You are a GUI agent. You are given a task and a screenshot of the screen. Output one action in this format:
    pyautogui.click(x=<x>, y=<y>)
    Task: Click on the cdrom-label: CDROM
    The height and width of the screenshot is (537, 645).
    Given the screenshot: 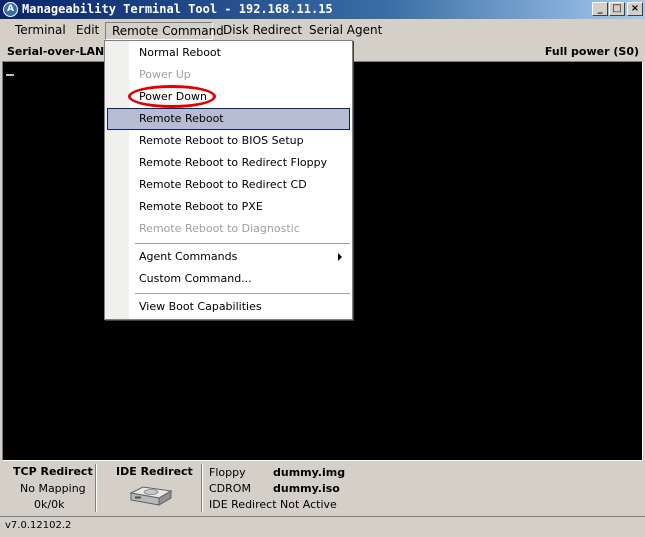 What is the action you would take?
    pyautogui.click(x=230, y=488)
    